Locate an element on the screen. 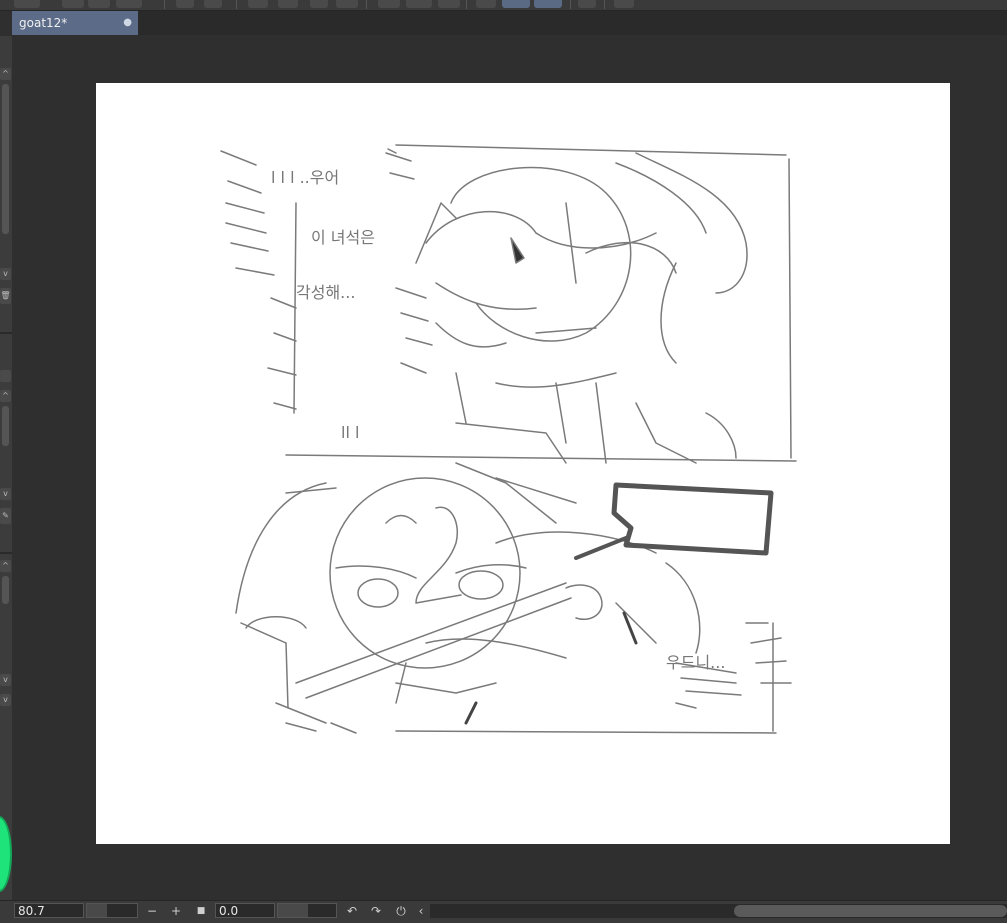 The width and height of the screenshot is (1007, 923). rotate-left-icon: ↶ is located at coordinates (352, 911).